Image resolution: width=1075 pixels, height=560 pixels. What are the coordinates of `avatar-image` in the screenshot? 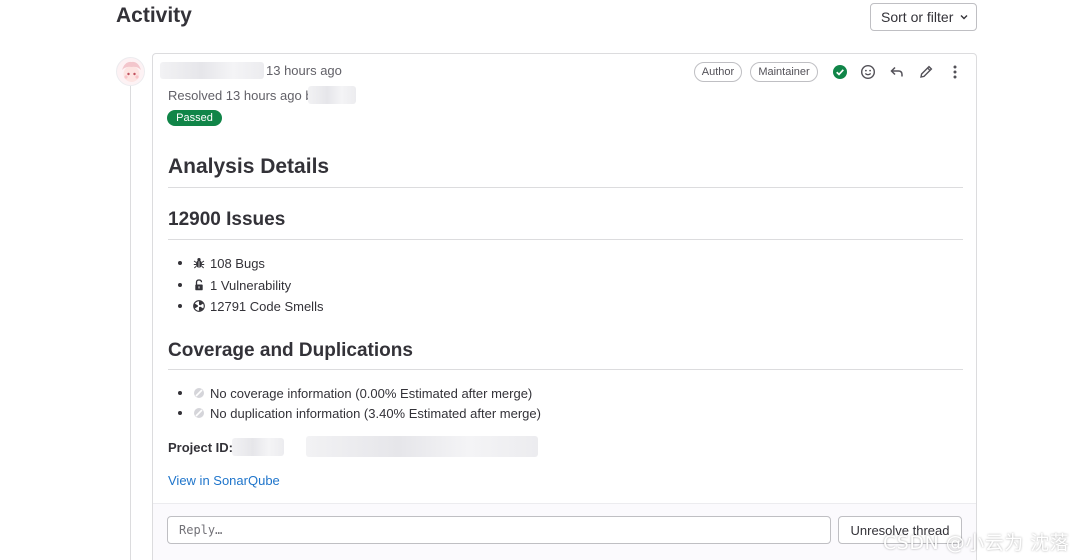 It's located at (130, 71).